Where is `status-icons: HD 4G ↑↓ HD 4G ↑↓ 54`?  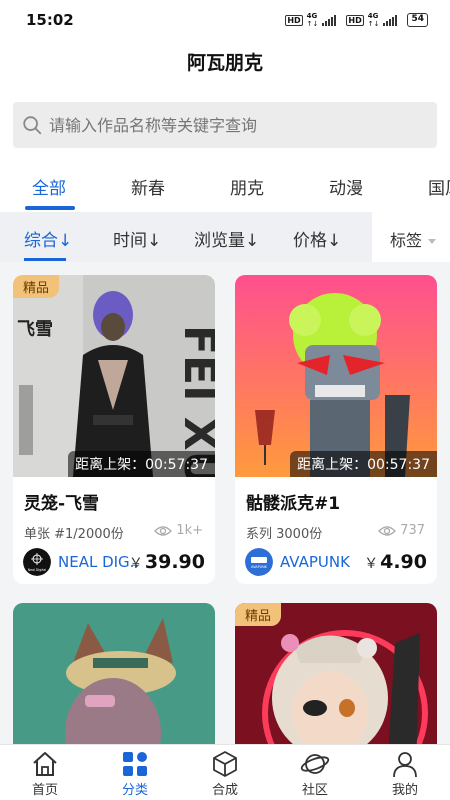 status-icons: HD 4G ↑↓ HD 4G ↑↓ 54 is located at coordinates (356, 20).